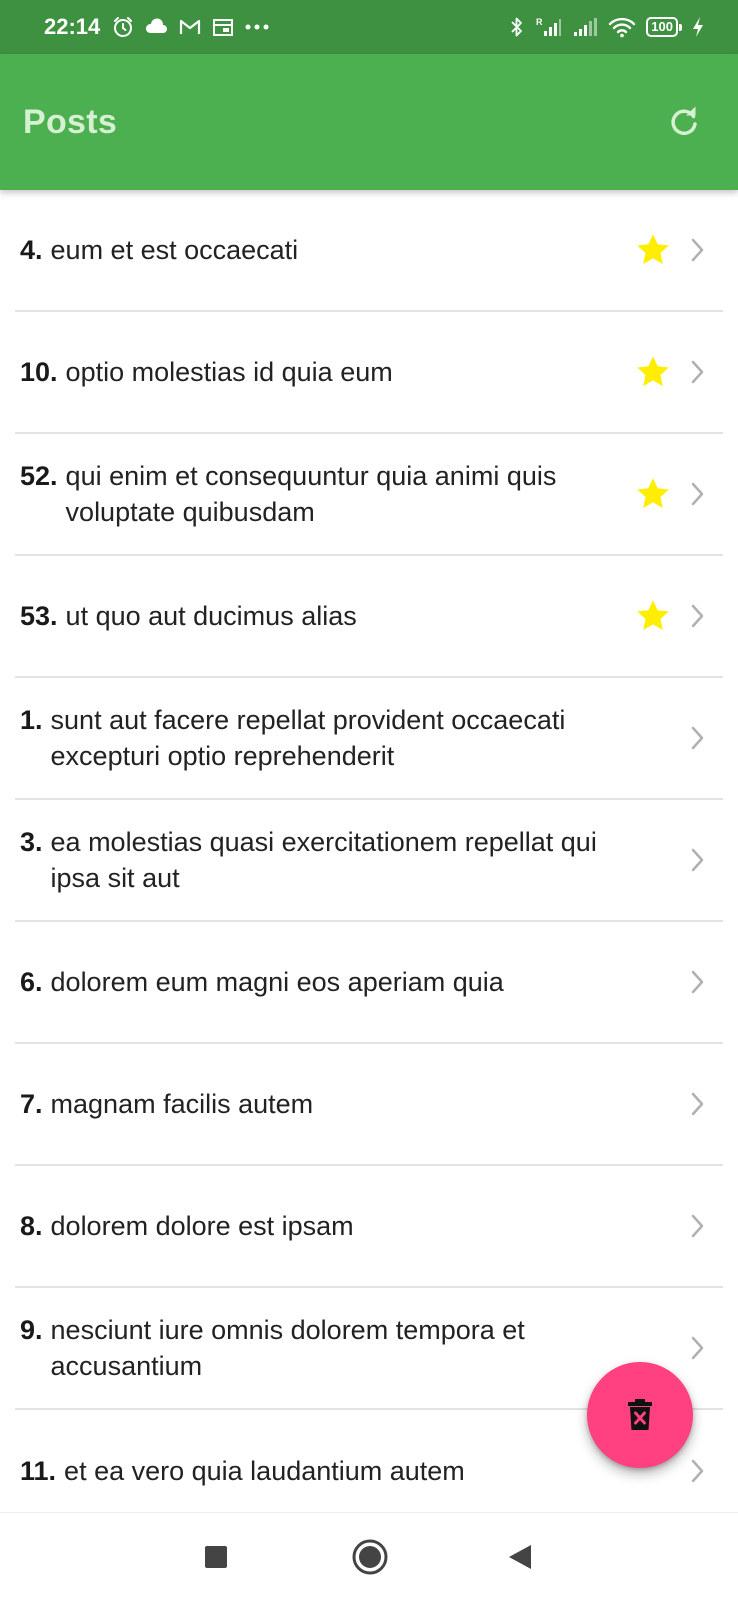 The height and width of the screenshot is (1600, 738). What do you see at coordinates (369, 27) in the screenshot?
I see `status-bar: 22:14 R 100` at bounding box center [369, 27].